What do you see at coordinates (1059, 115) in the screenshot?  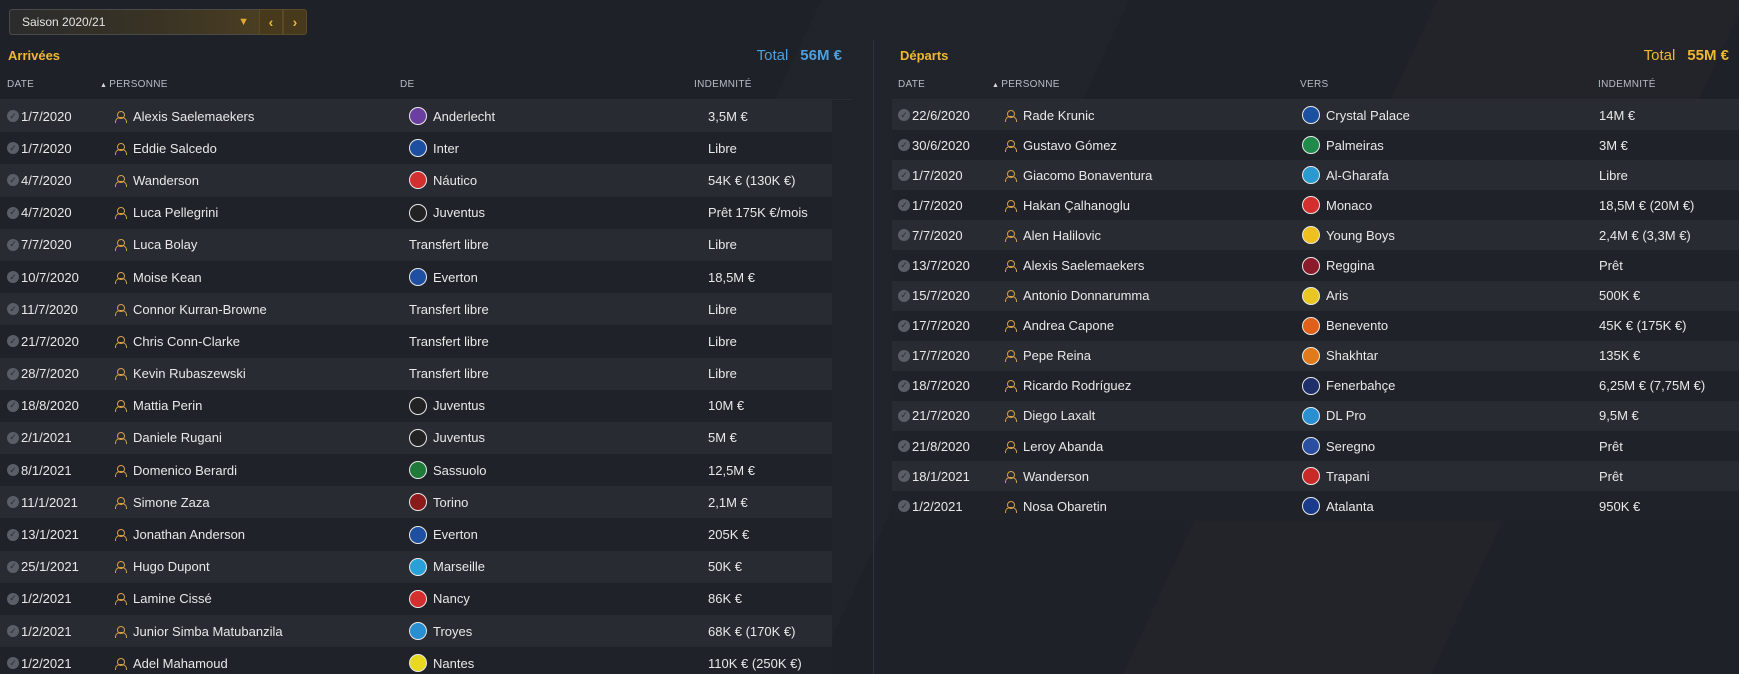 I see `person-name: Rade Krunic` at bounding box center [1059, 115].